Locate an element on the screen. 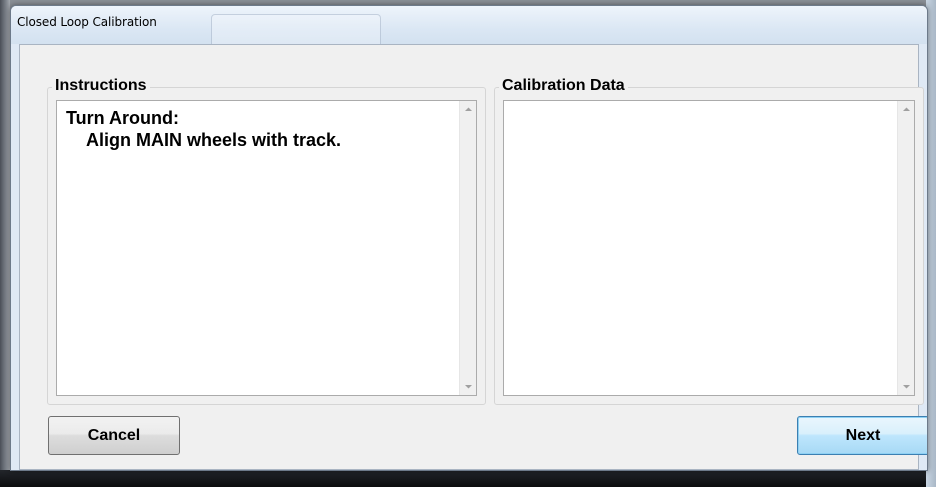 The height and width of the screenshot is (487, 936). instruction-heading: Turn Around: is located at coordinates (122, 118).